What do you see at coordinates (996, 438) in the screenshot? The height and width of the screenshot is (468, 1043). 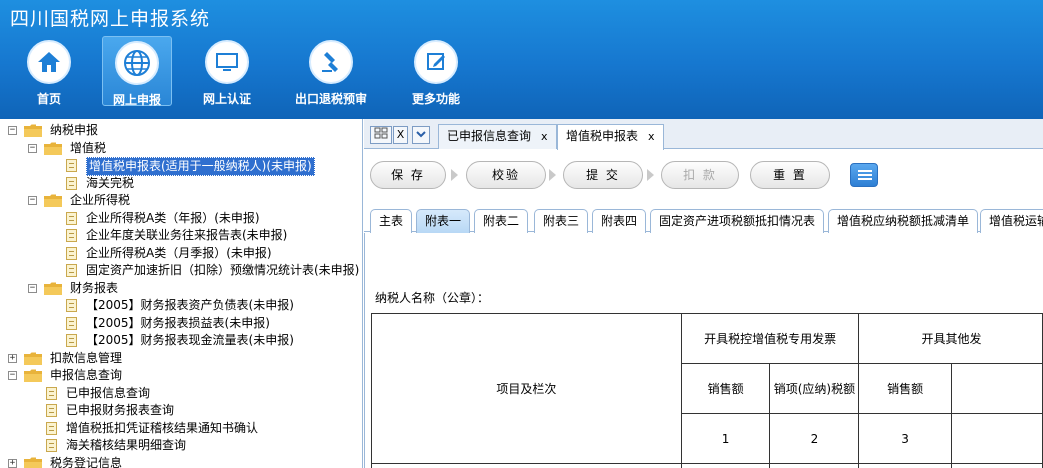 I see `col-number-extra` at bounding box center [996, 438].